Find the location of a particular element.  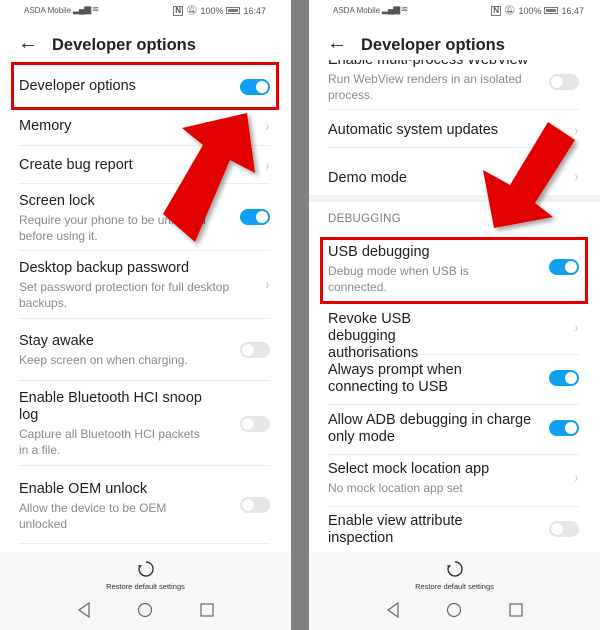

row-always-prompt-usb: Always prompt when connecting to USB is located at coordinates (453, 380).